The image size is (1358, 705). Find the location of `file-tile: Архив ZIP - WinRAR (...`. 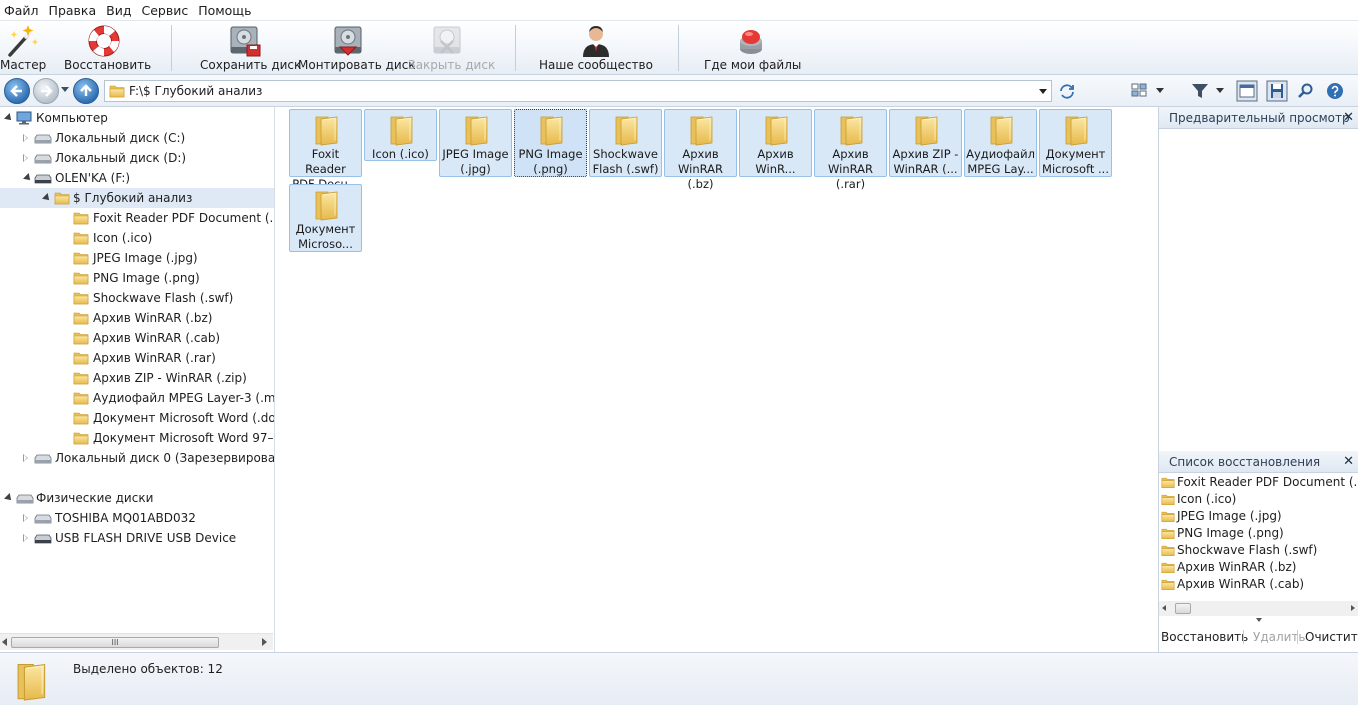

file-tile: Архив ZIP - WinRAR (... is located at coordinates (925, 143).